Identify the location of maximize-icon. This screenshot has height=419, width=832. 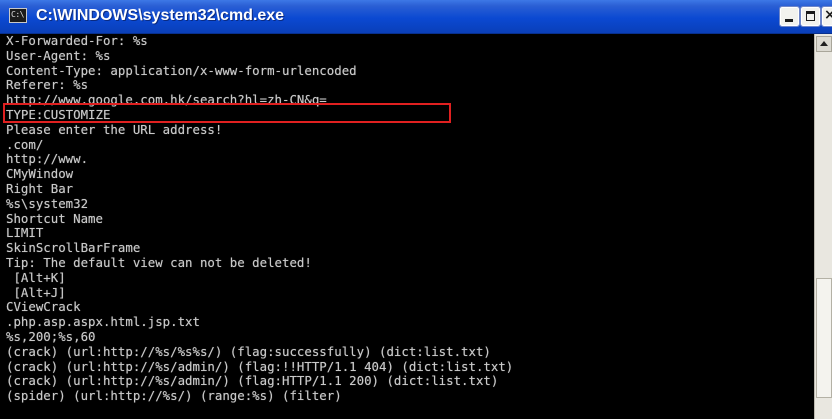
(810, 16).